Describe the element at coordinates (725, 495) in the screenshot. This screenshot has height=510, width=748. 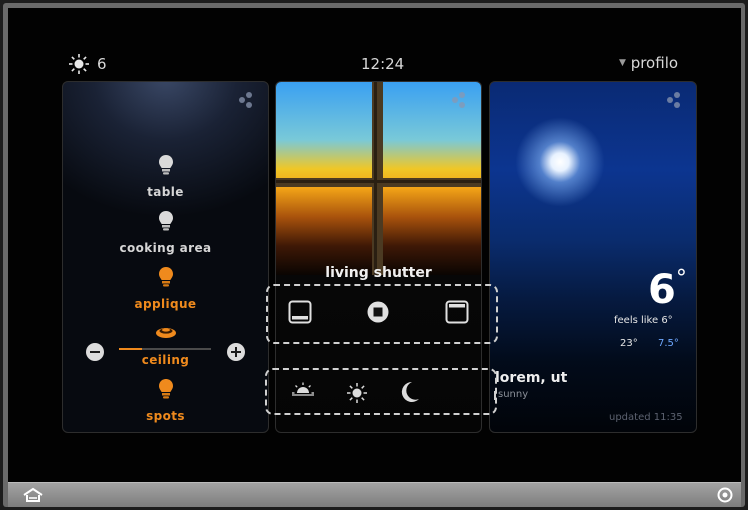
I see `settings-icon` at that location.